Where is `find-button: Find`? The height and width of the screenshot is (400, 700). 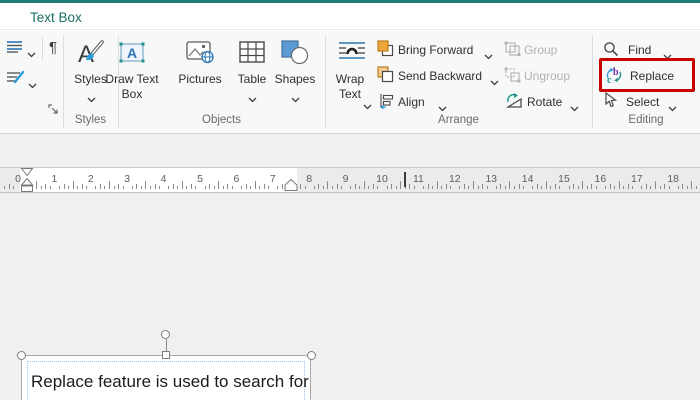
find-button: Find is located at coordinates (639, 50).